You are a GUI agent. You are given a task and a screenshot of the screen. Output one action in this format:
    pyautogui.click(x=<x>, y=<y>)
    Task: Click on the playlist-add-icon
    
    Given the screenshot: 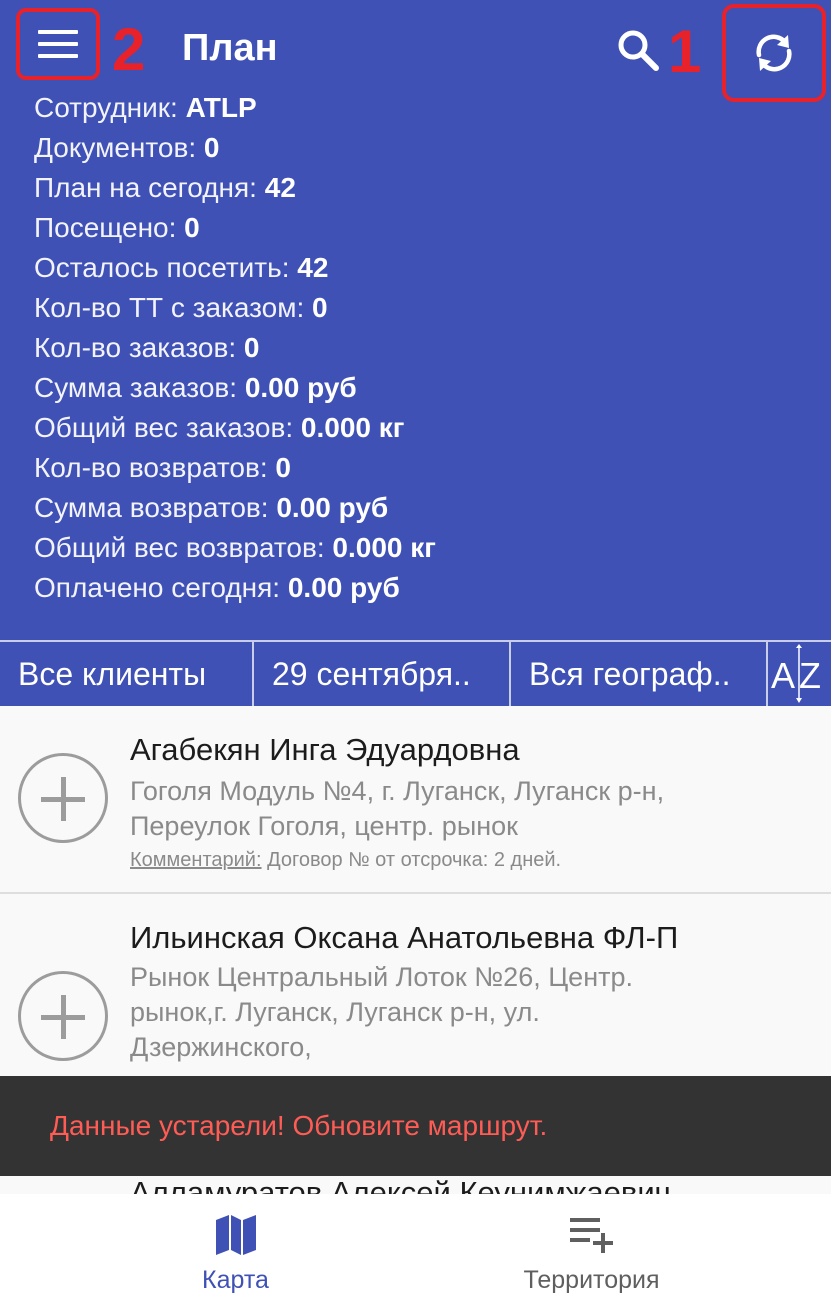 What is the action you would take?
    pyautogui.click(x=591, y=1235)
    